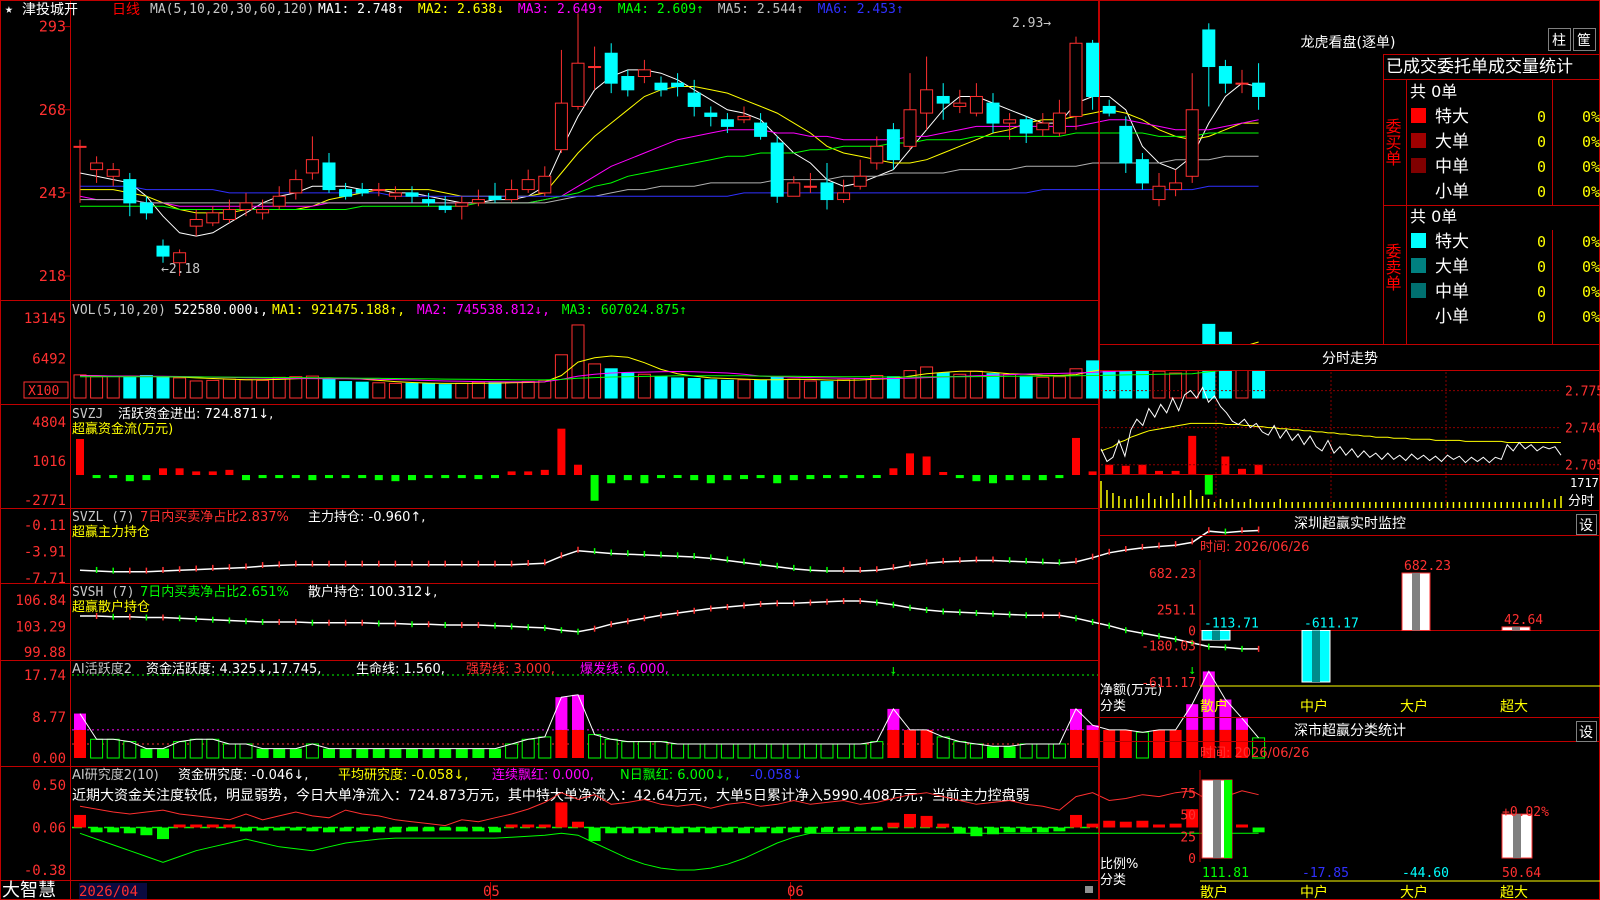 This screenshot has height=900, width=1600. I want to click on buy-name: 特大, so click(1452, 117).